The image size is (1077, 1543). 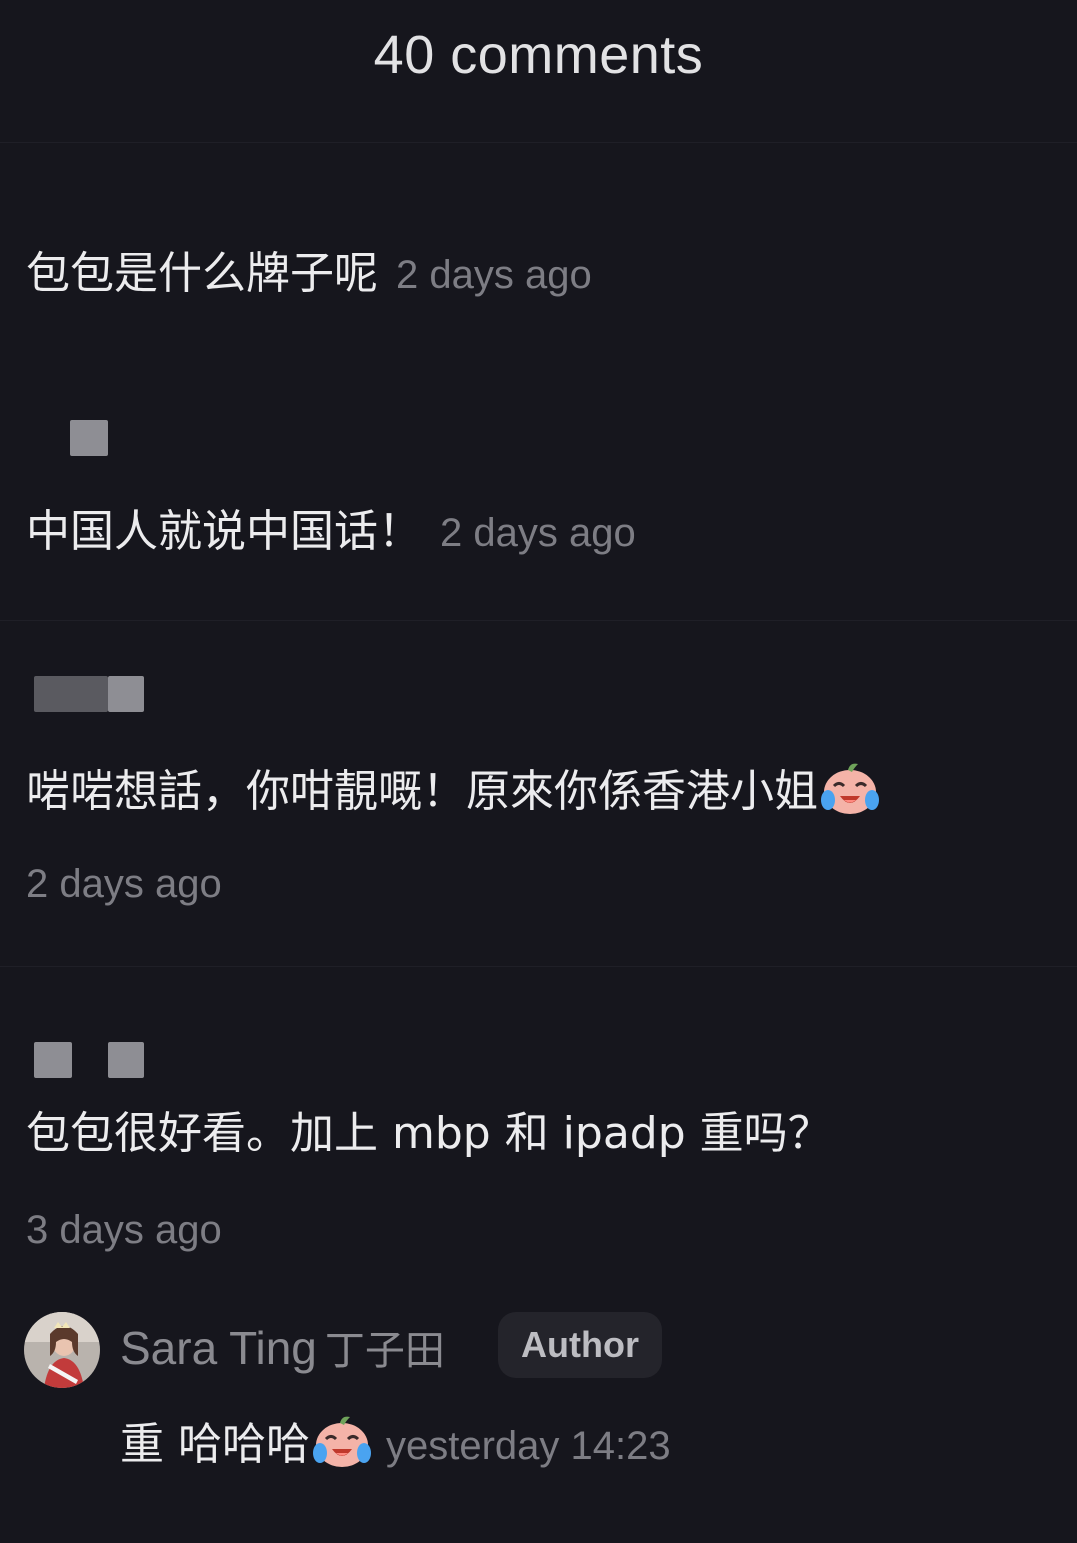 I want to click on comments-header: 40 comments, so click(x=538, y=70).